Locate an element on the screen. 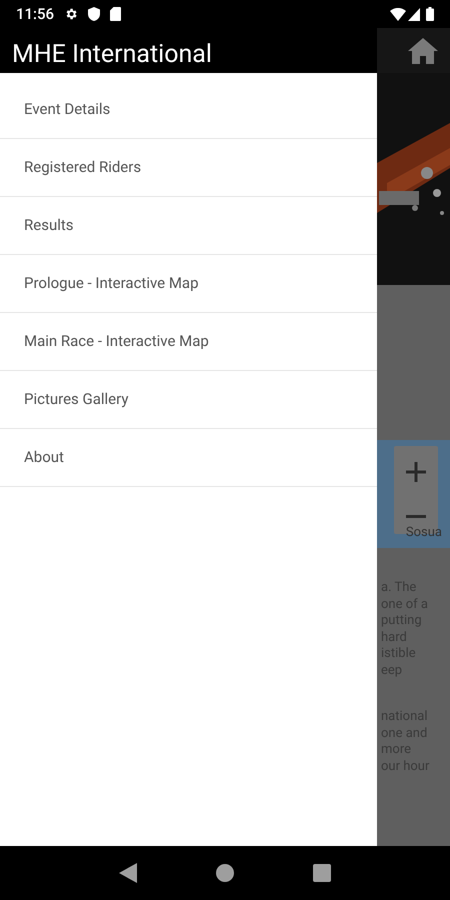 This screenshot has height=900, width=450. home-button-icon is located at coordinates (225, 873).